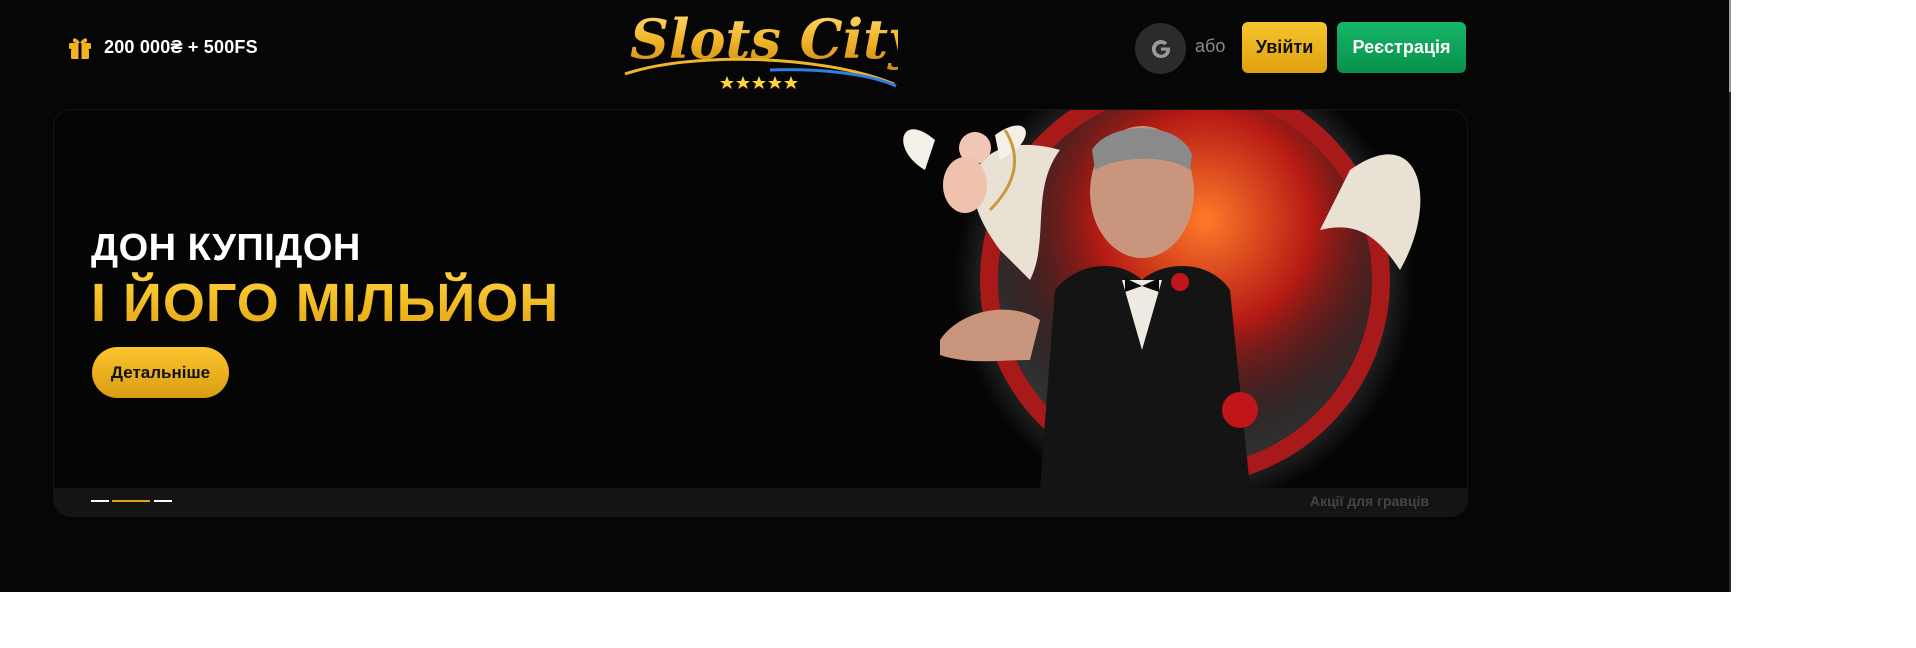 Image resolution: width=1916 pixels, height=648 pixels. I want to click on bonus-text: 200 000₴ + 500FS, so click(181, 46).